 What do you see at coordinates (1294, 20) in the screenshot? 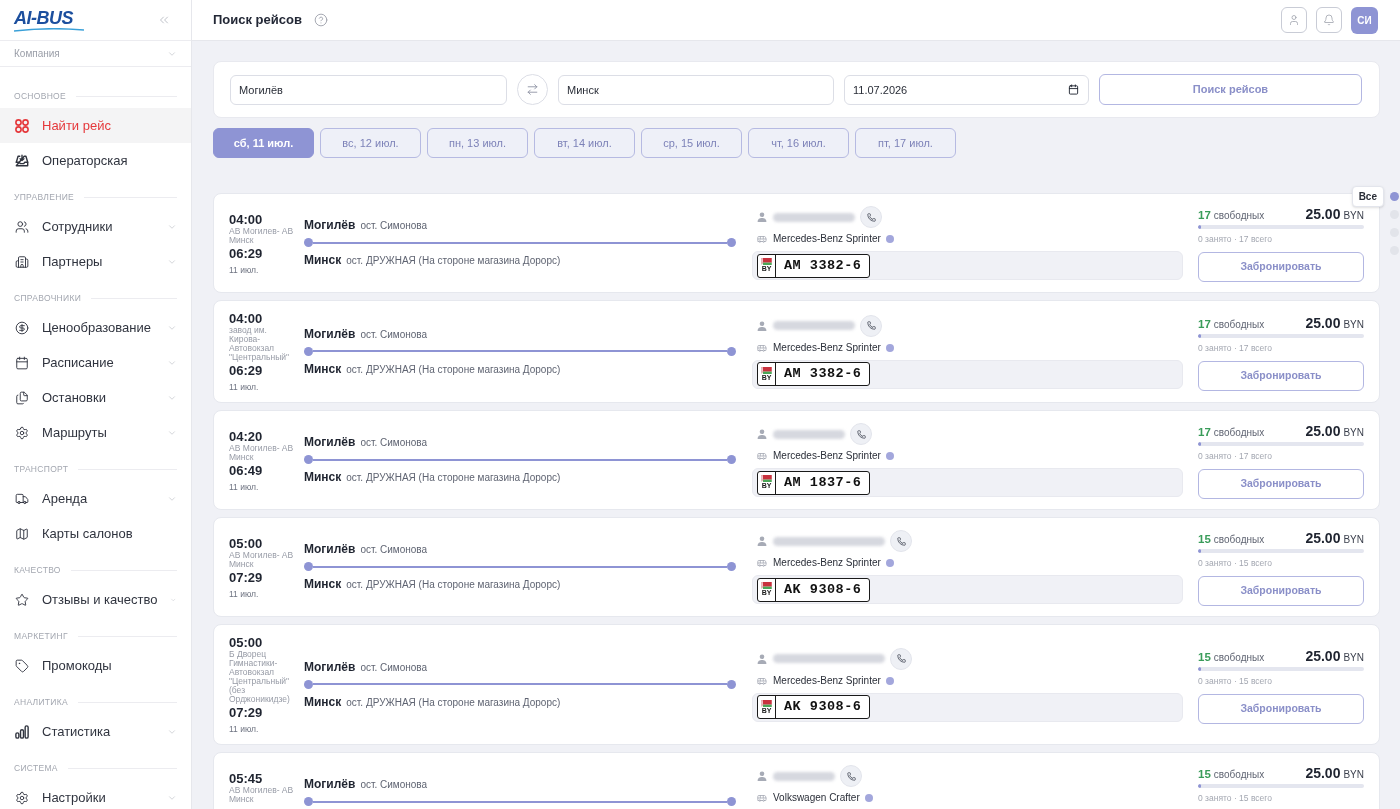
I see `profile-button` at bounding box center [1294, 20].